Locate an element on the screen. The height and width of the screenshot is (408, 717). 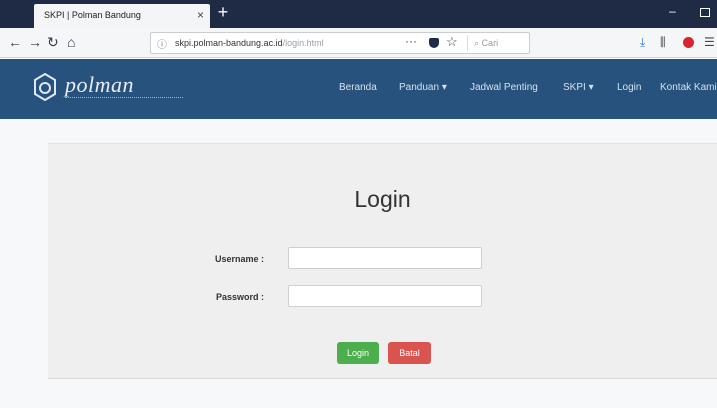
menu-icon: ☰ is located at coordinates (709, 42).